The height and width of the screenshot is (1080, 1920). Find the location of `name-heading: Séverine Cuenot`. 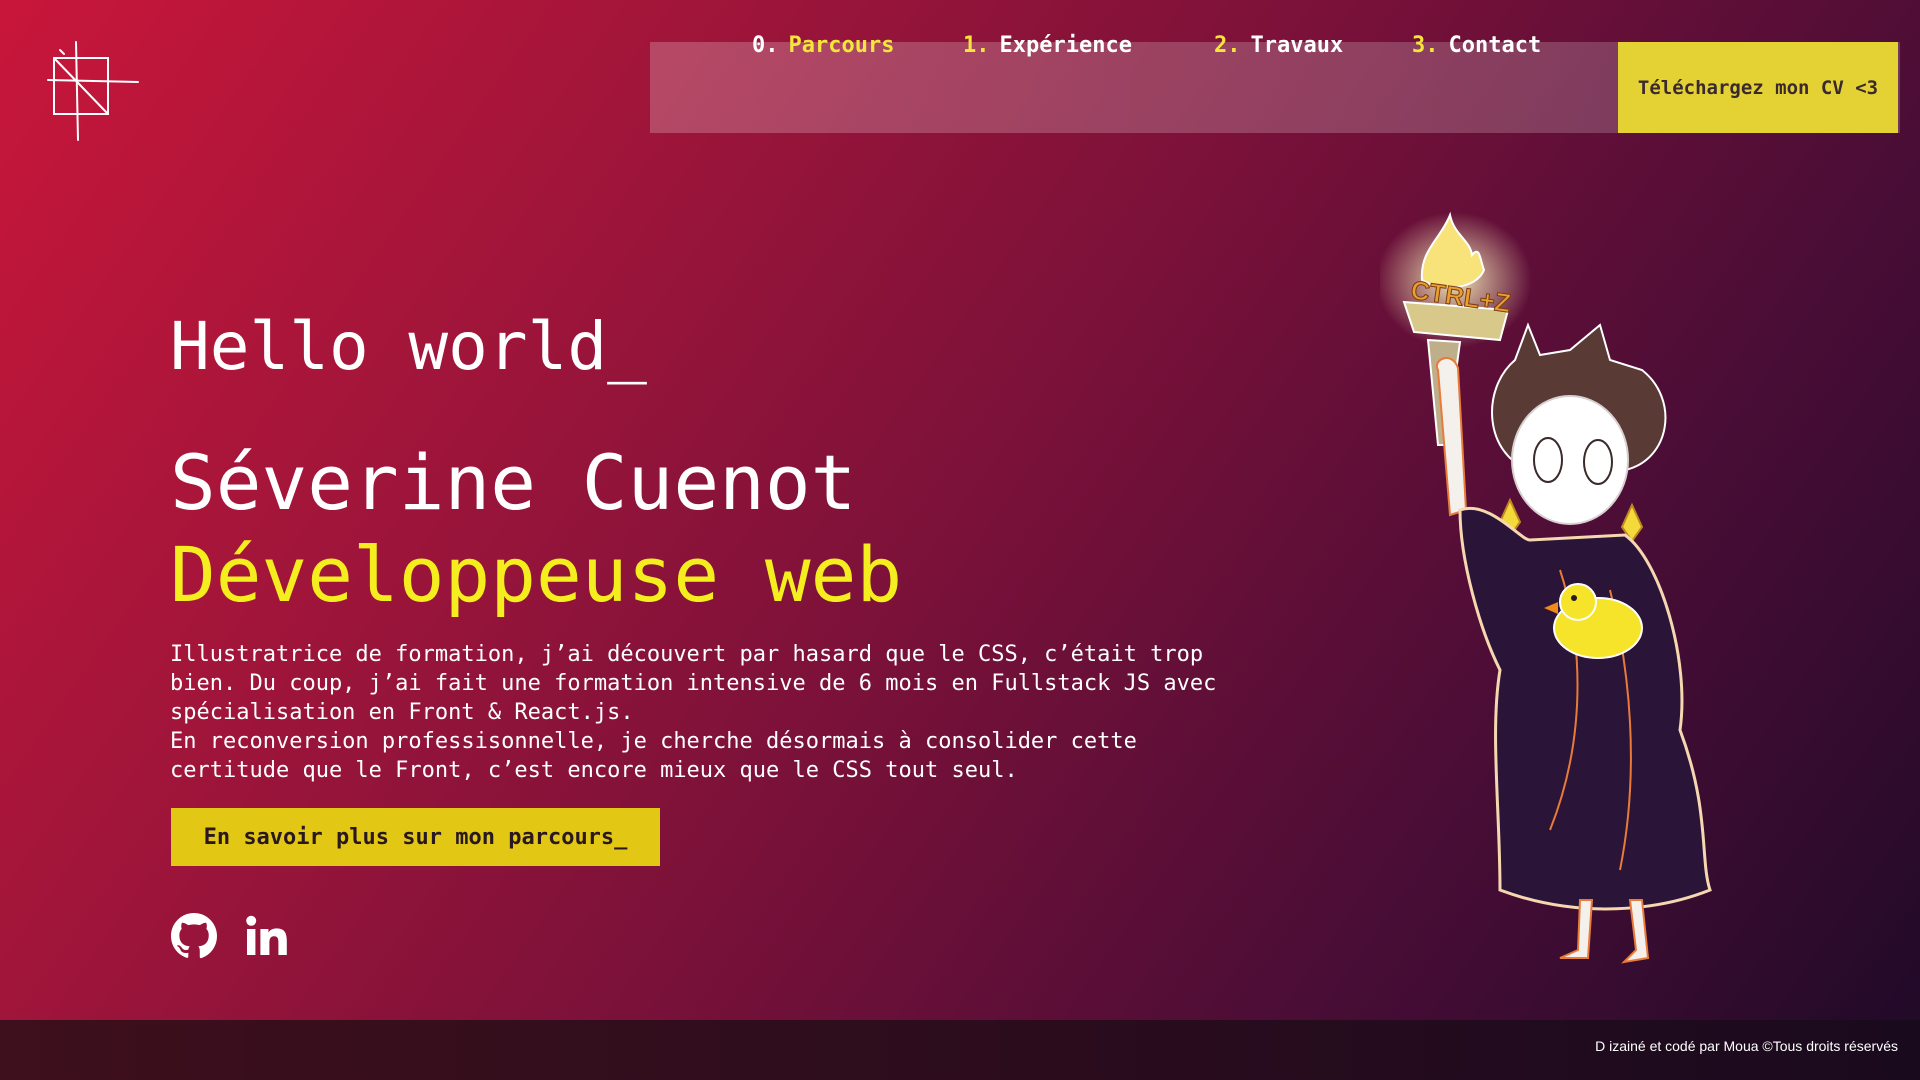

name-heading: Séverine Cuenot is located at coordinates (513, 482).